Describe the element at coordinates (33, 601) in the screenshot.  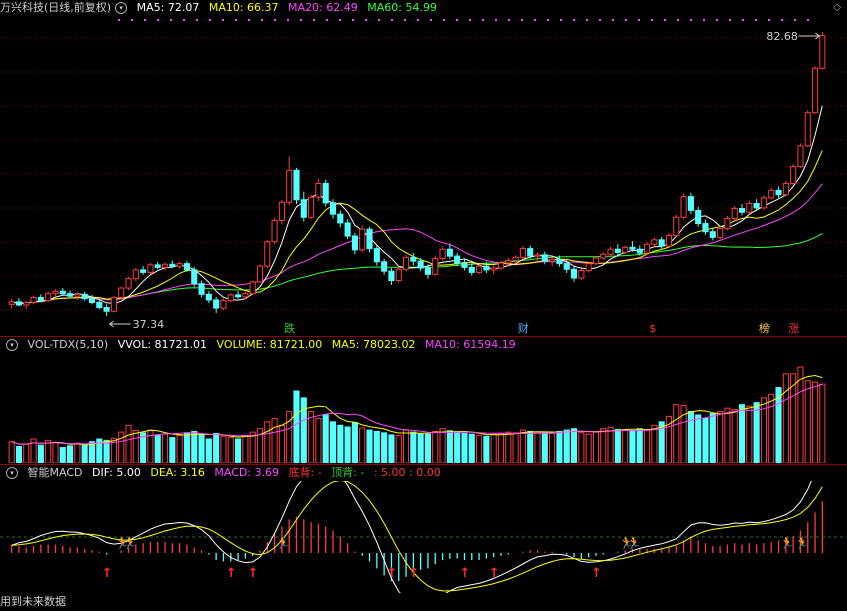
I see `future-data-note: 用到未来数据` at that location.